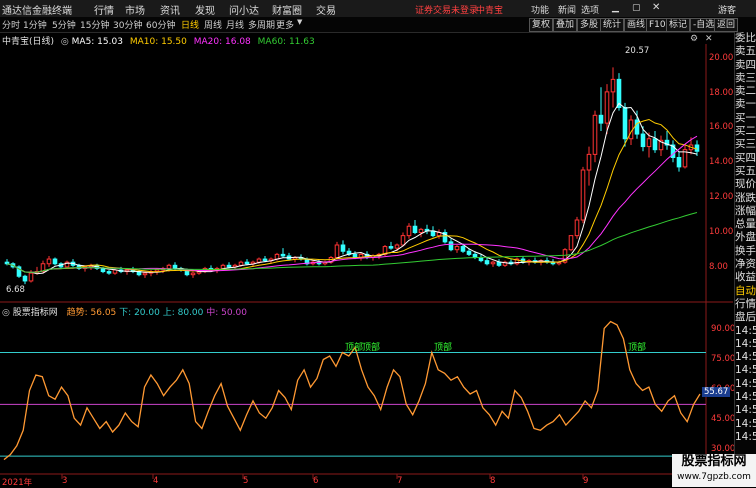 This screenshot has height=488, width=756. I want to click on x-tick: 3, so click(65, 481).